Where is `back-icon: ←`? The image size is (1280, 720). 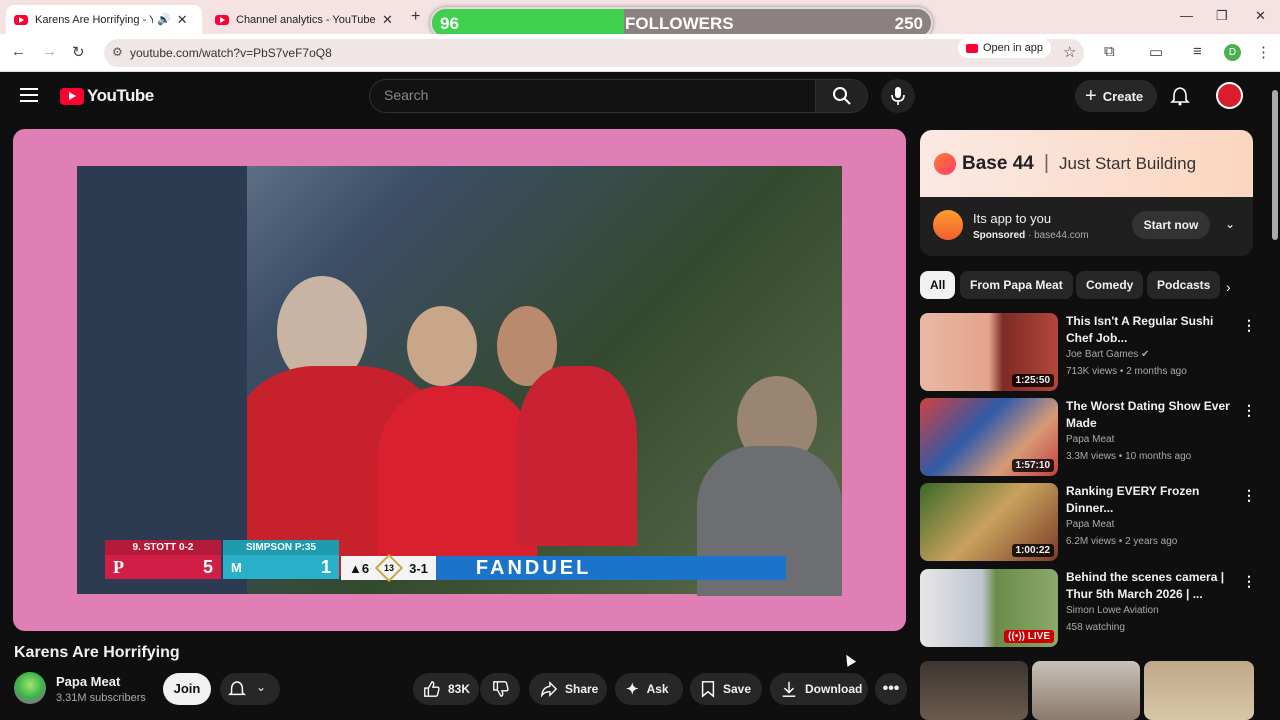 back-icon: ← is located at coordinates (18, 51).